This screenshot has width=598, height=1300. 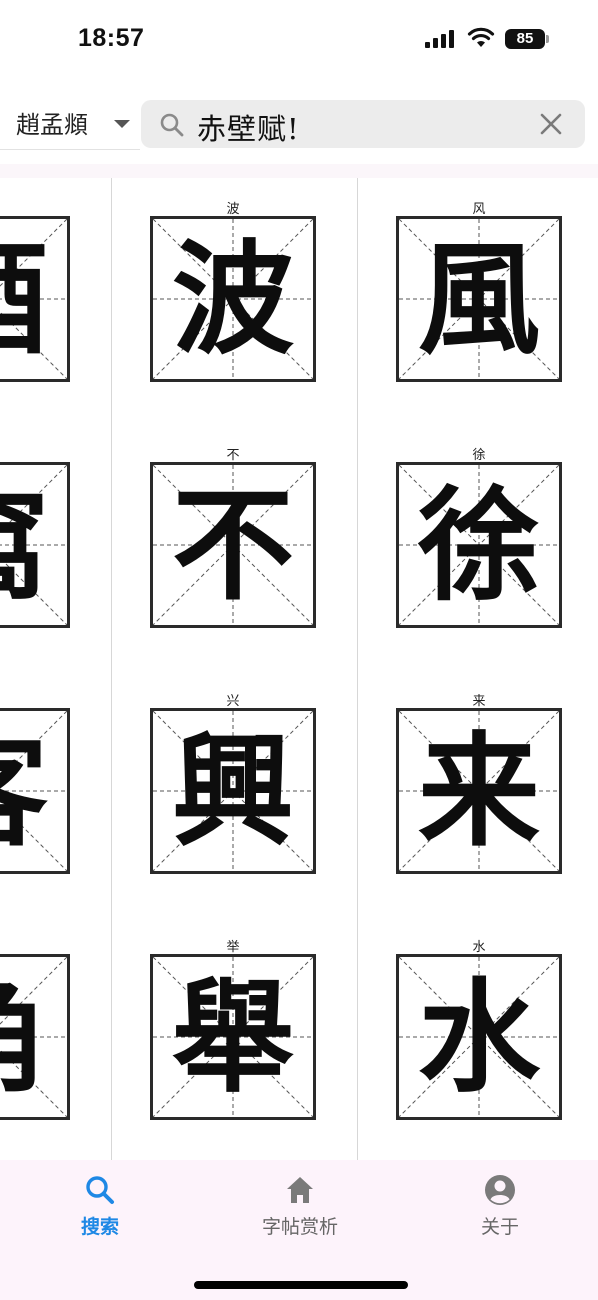 What do you see at coordinates (299, 1227) in the screenshot?
I see `tab-copybook-label: 字帖赏析` at bounding box center [299, 1227].